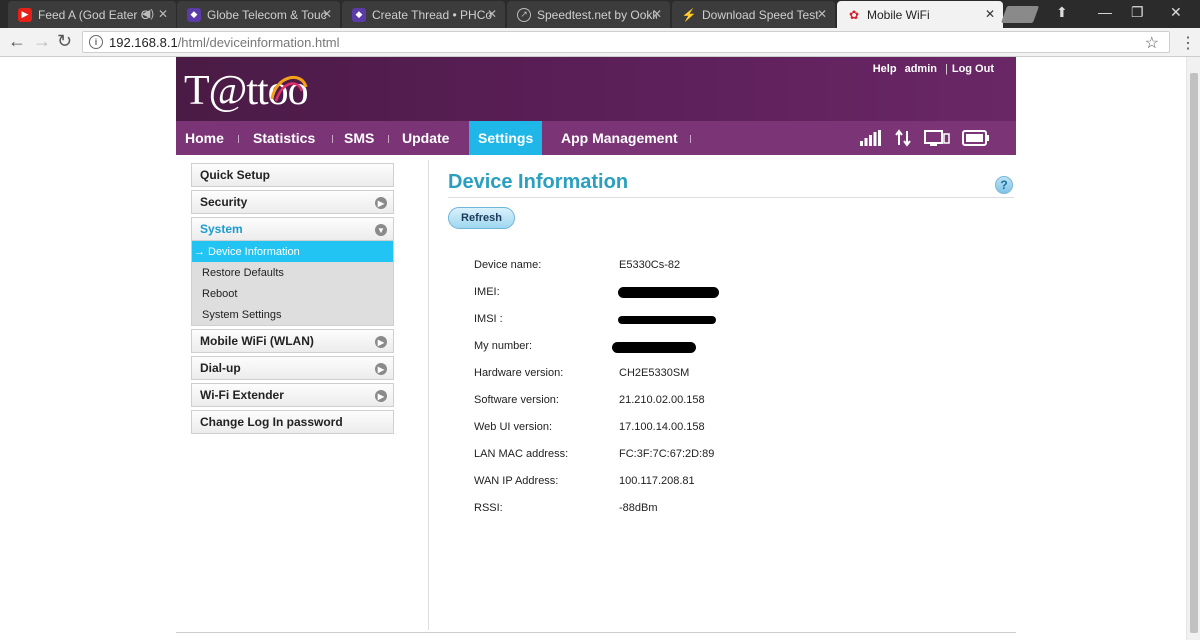 Image resolution: width=1200 pixels, height=640 pixels. I want to click on page-title: Device Information, so click(538, 182).